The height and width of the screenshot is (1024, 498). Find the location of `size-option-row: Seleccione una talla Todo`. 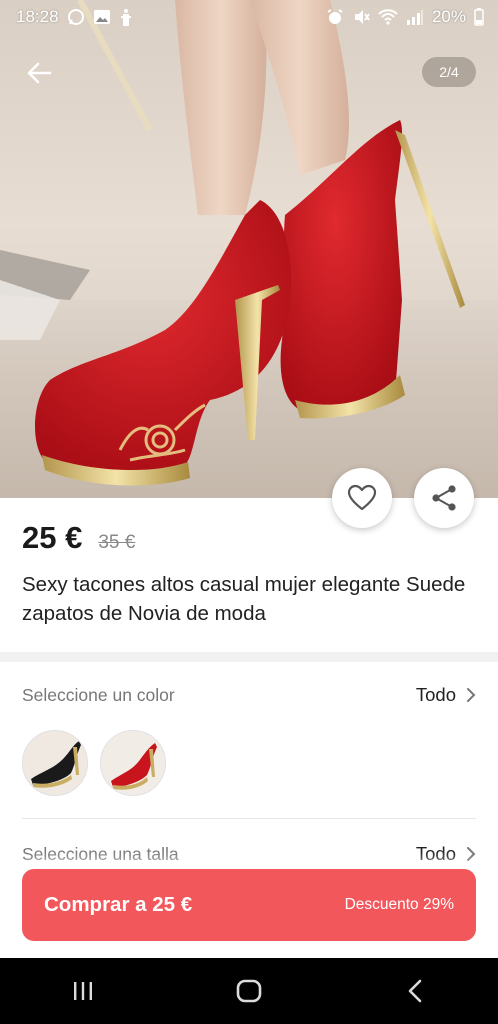

size-option-row: Seleccione una talla Todo is located at coordinates (249, 854).